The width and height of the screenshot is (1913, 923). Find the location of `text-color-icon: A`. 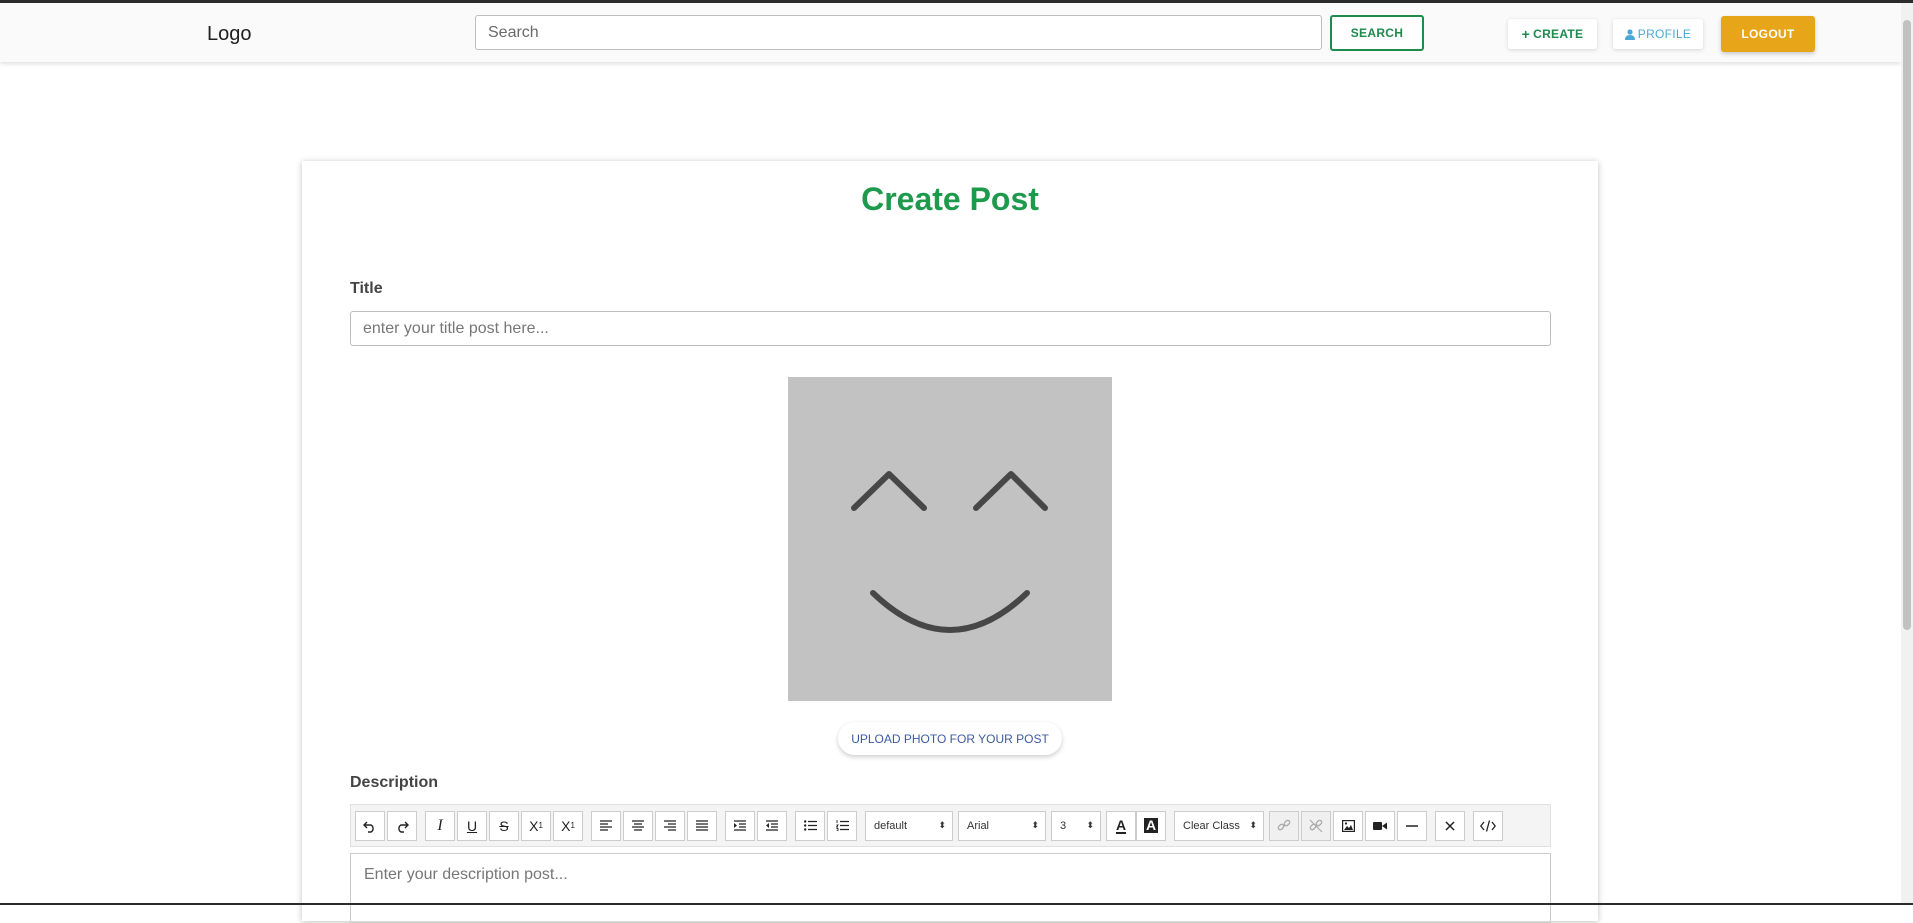

text-color-icon: A is located at coordinates (1121, 825).